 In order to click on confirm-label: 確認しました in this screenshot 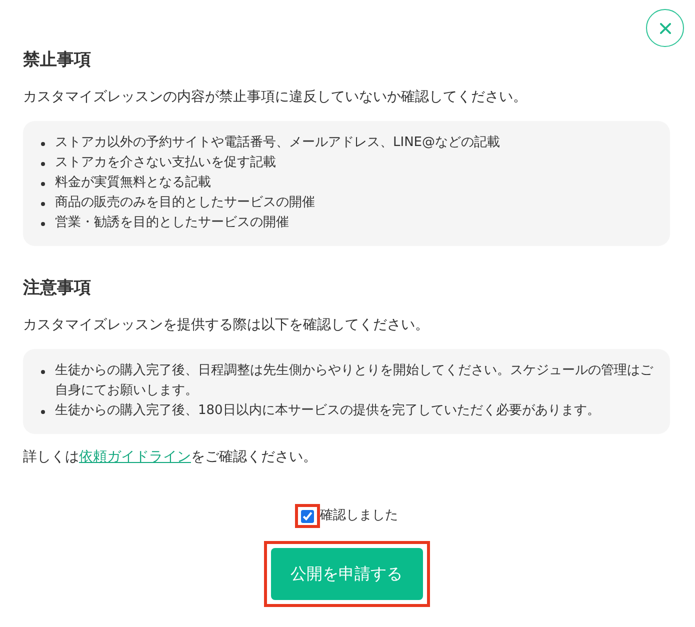, I will do `click(359, 516)`.